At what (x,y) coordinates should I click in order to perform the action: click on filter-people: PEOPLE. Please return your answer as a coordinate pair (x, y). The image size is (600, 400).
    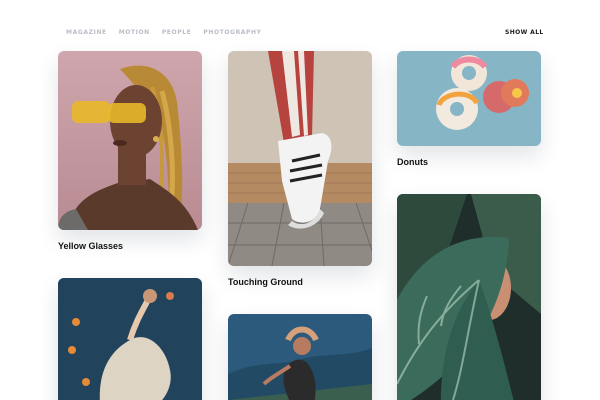
    Looking at the image, I should click on (177, 32).